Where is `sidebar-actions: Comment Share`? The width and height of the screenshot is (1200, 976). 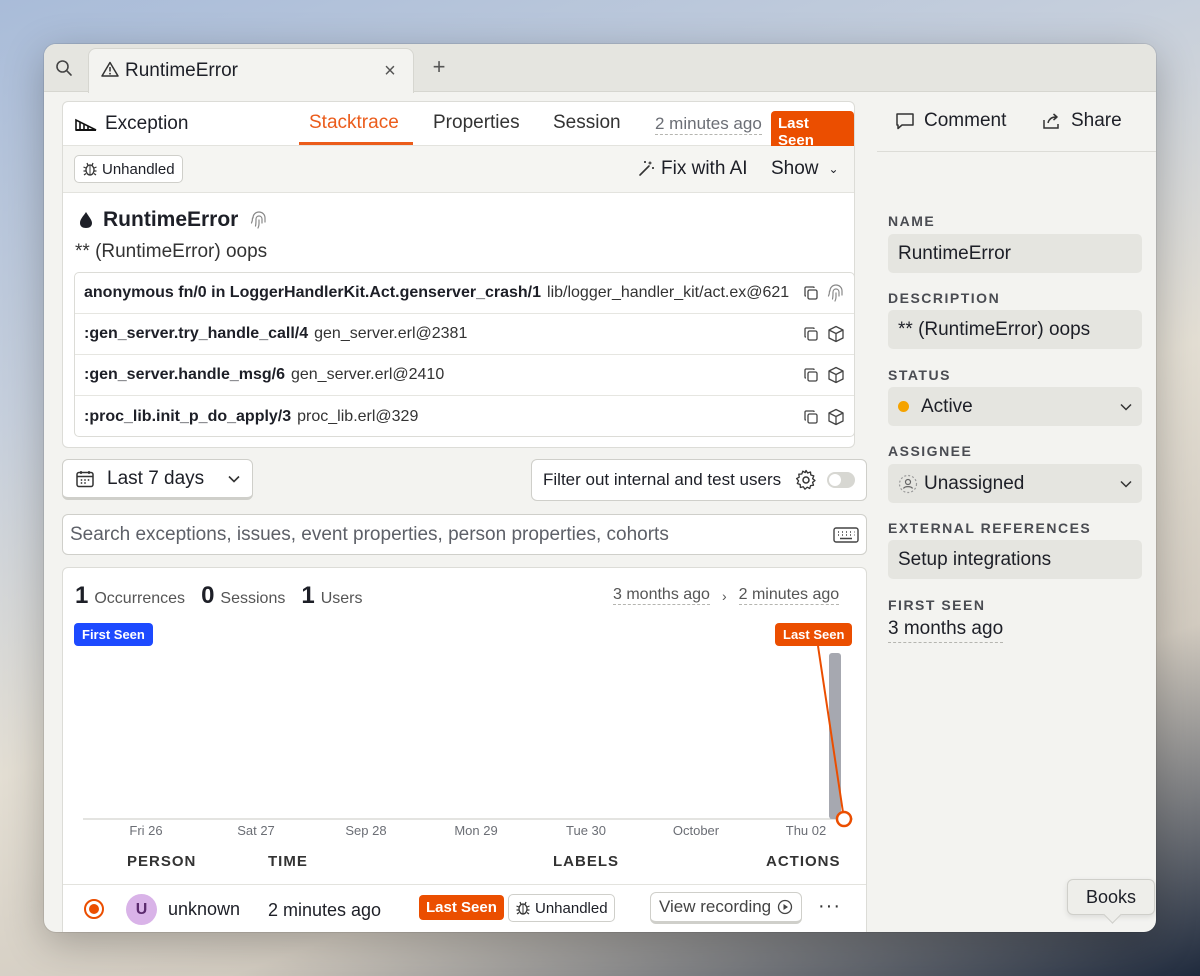
sidebar-actions: Comment Share is located at coordinates (1016, 122).